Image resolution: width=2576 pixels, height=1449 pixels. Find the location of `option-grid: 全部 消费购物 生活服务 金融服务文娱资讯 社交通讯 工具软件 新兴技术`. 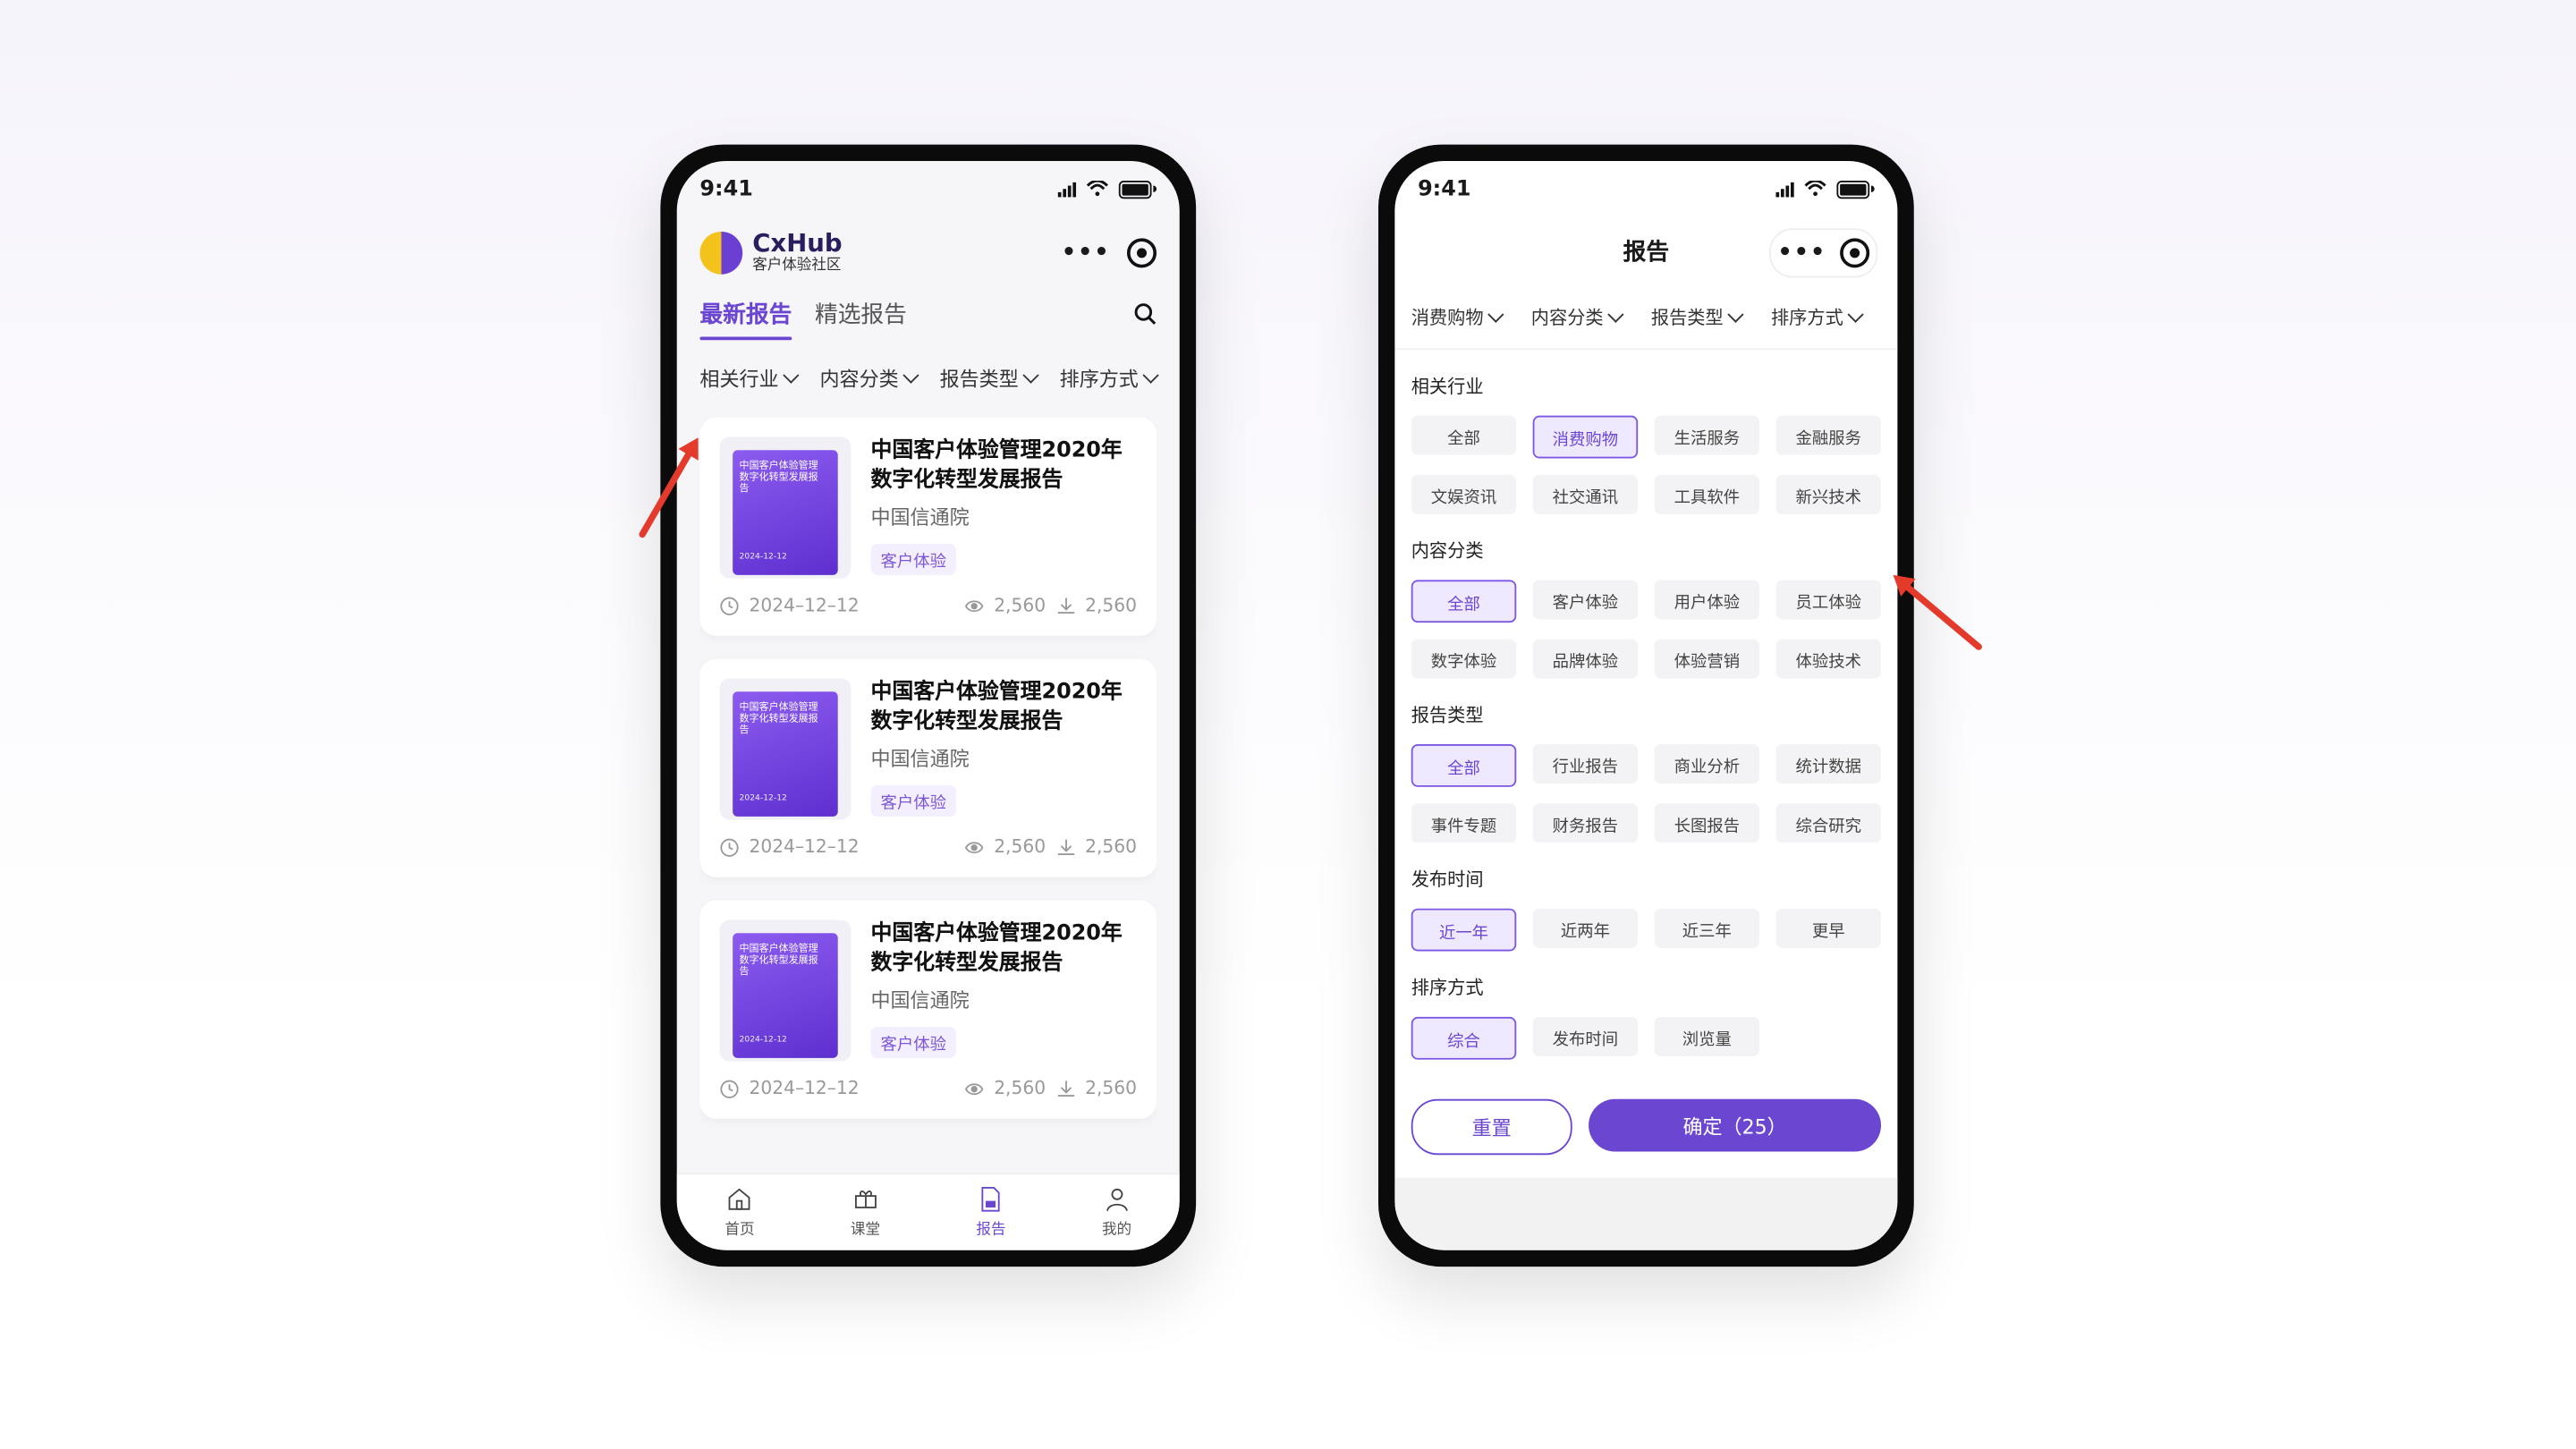

option-grid: 全部 消费购物 生活服务 金融服务文娱资讯 社交通讯 工具软件 新兴技术 is located at coordinates (1646, 464).